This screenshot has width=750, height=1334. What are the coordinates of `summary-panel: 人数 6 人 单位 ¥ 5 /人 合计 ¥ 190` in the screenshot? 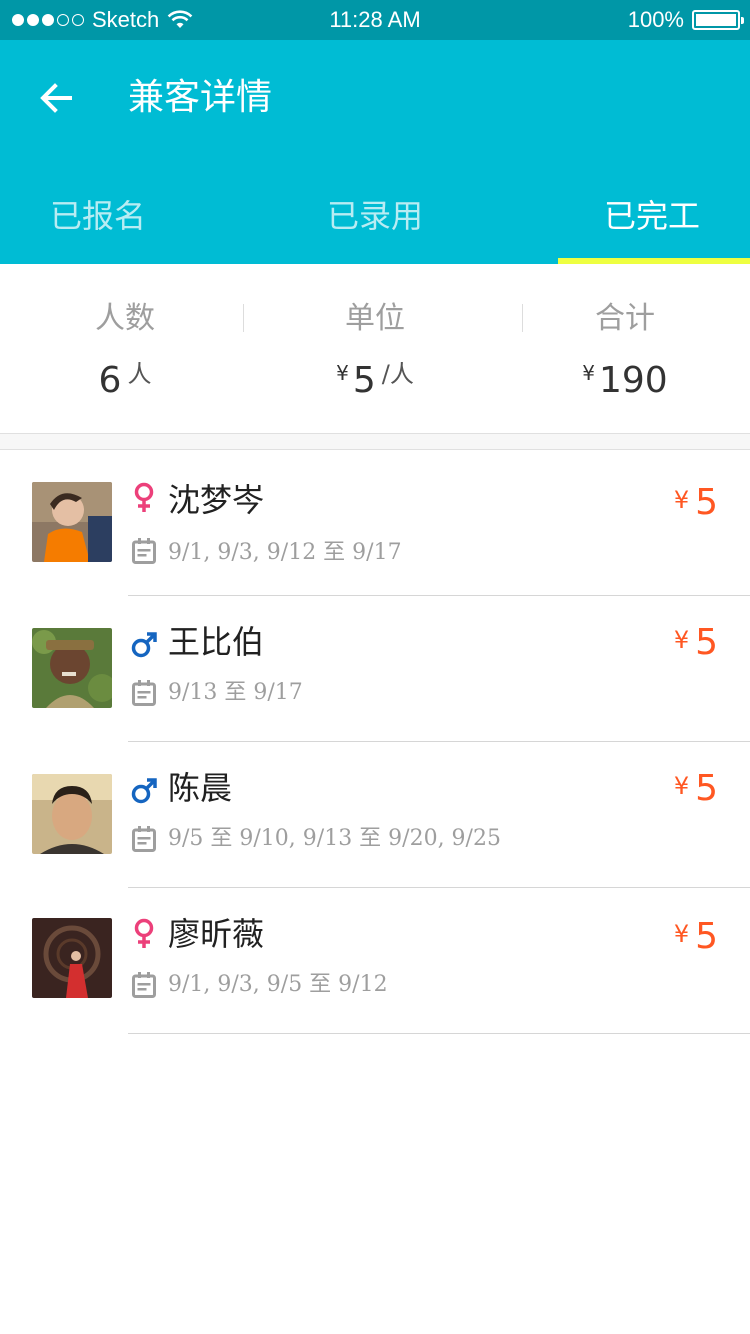 It's located at (375, 349).